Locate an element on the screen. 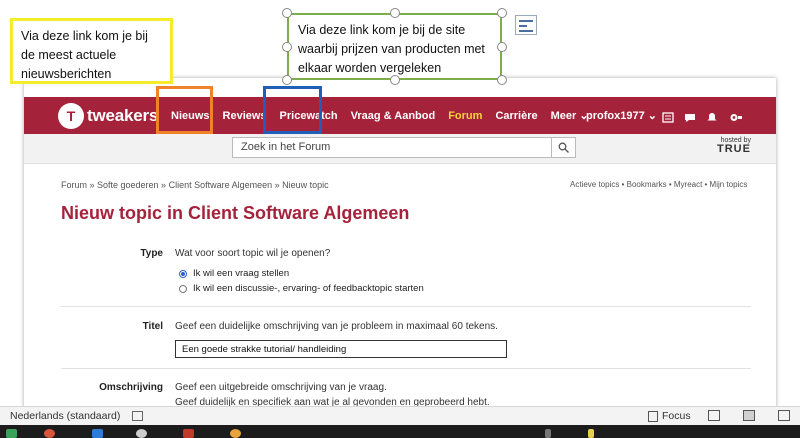  web-layout-icon is located at coordinates (784, 415).